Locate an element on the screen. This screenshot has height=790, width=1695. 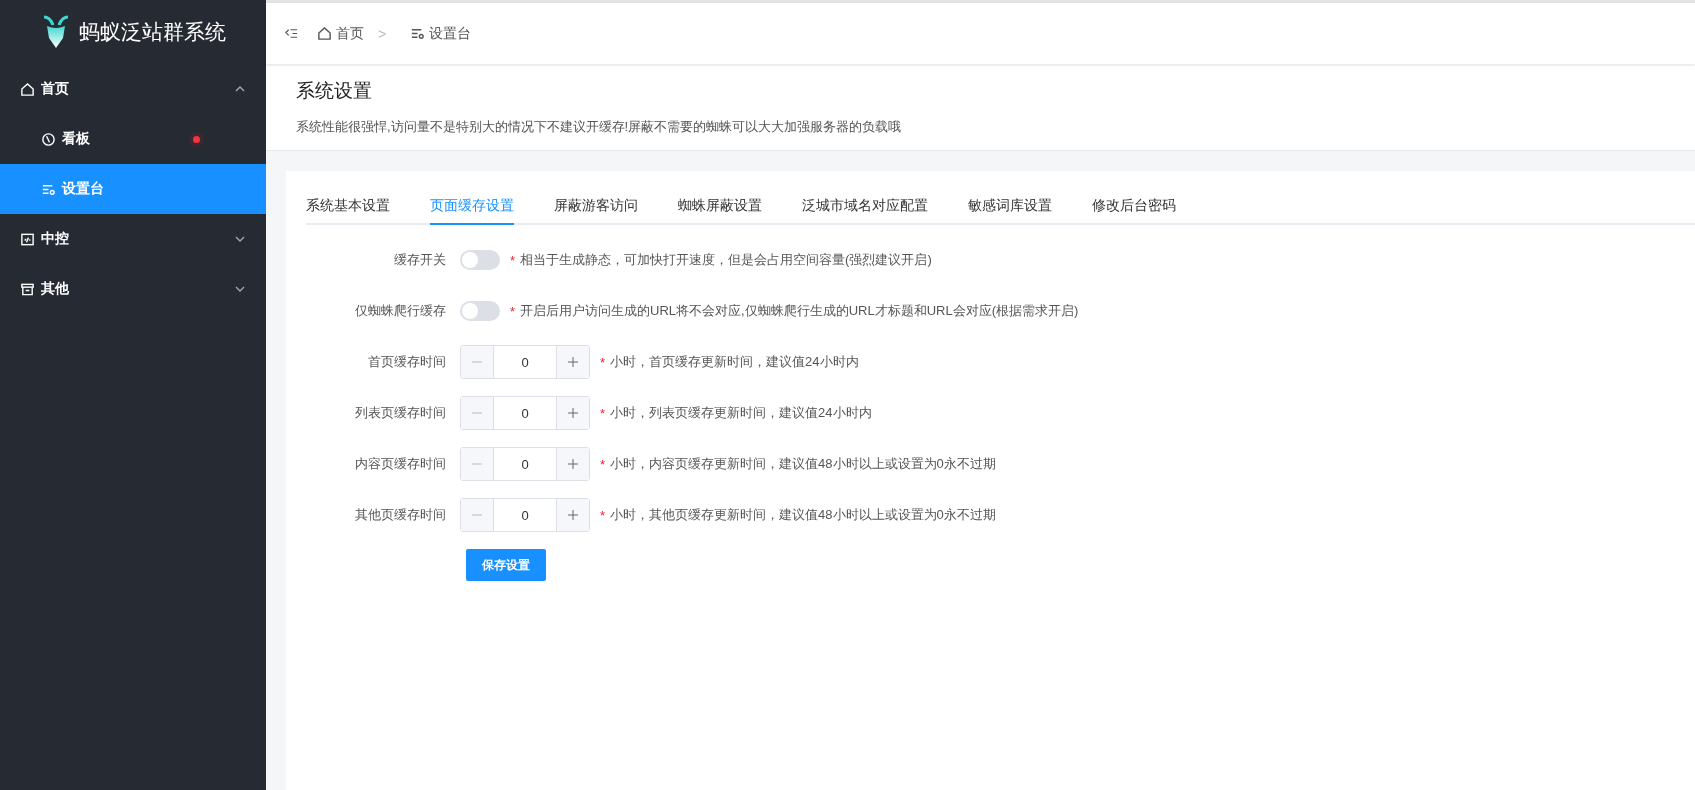
app-name: 蚂蚁泛站群系统 is located at coordinates (152, 32).